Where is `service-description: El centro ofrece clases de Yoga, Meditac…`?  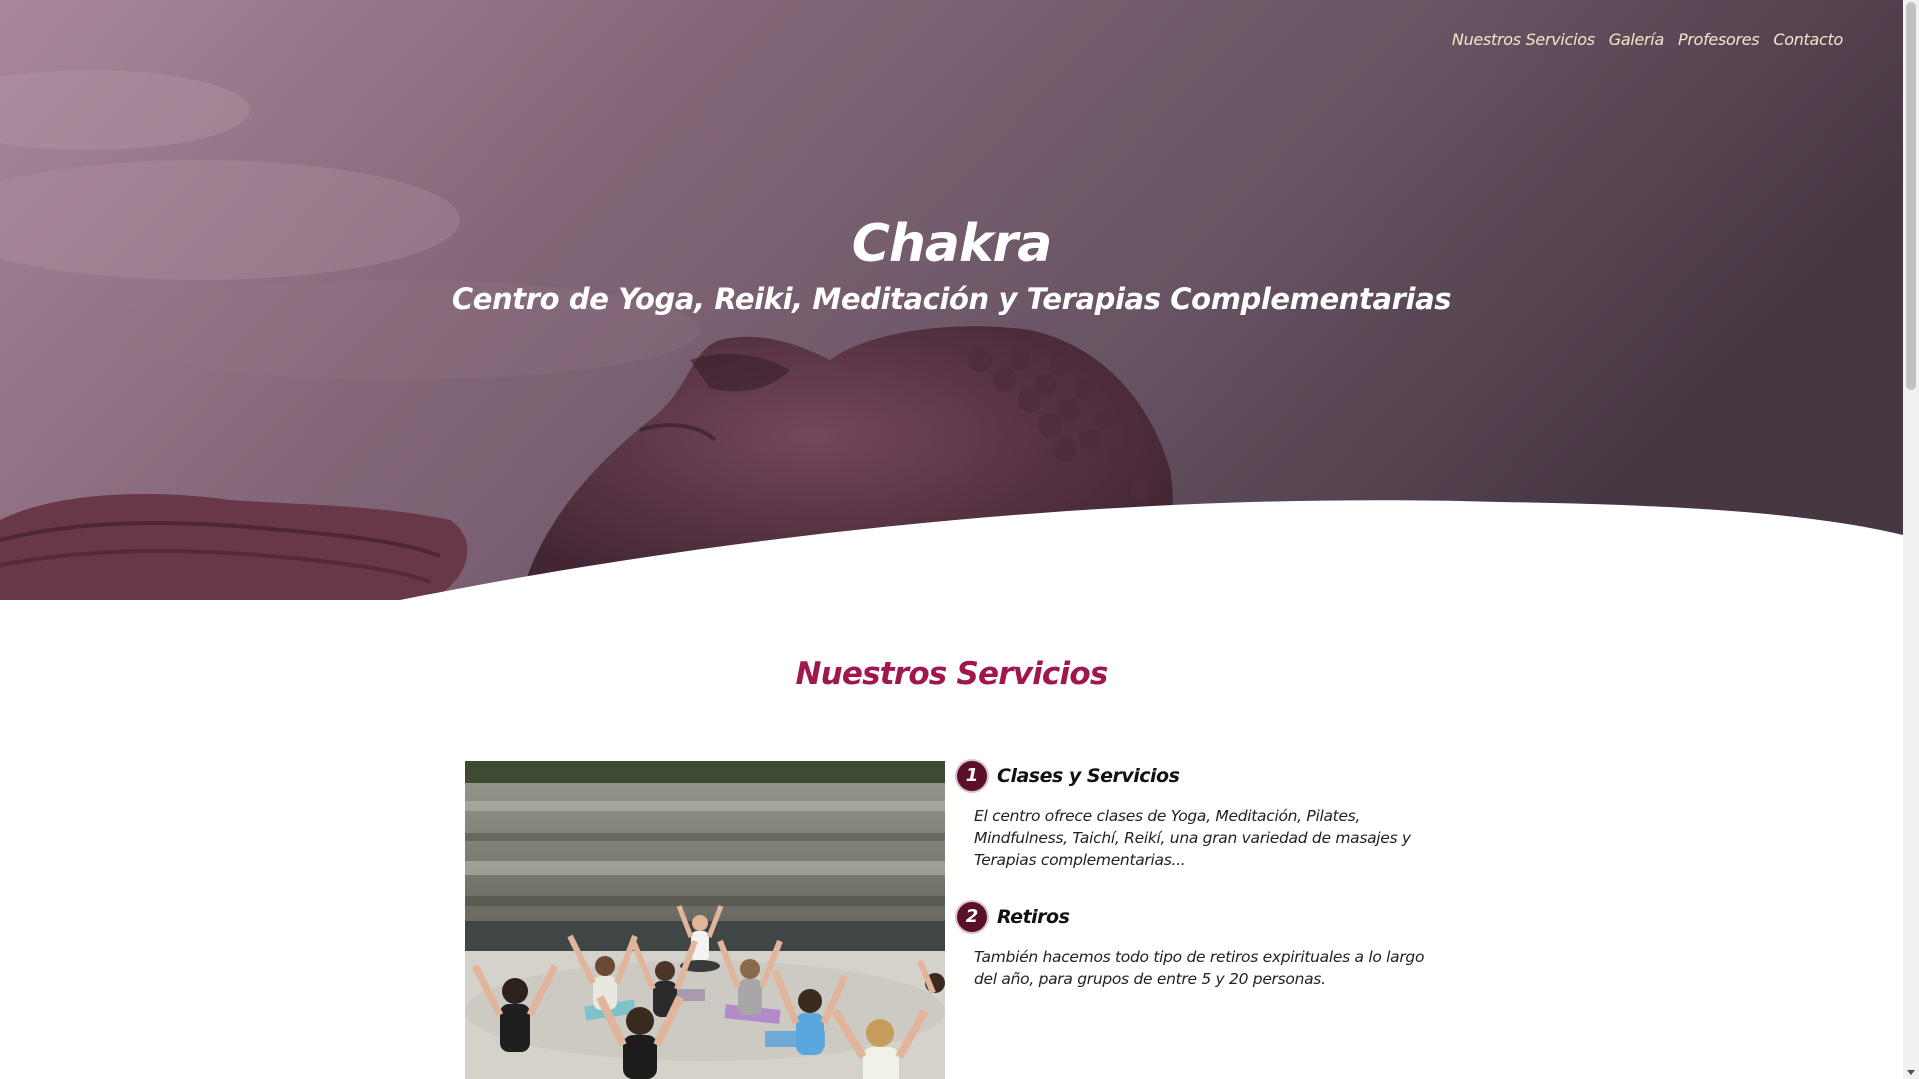 service-description: El centro ofrece clases de Yoga, Meditac… is located at coordinates (1192, 838).